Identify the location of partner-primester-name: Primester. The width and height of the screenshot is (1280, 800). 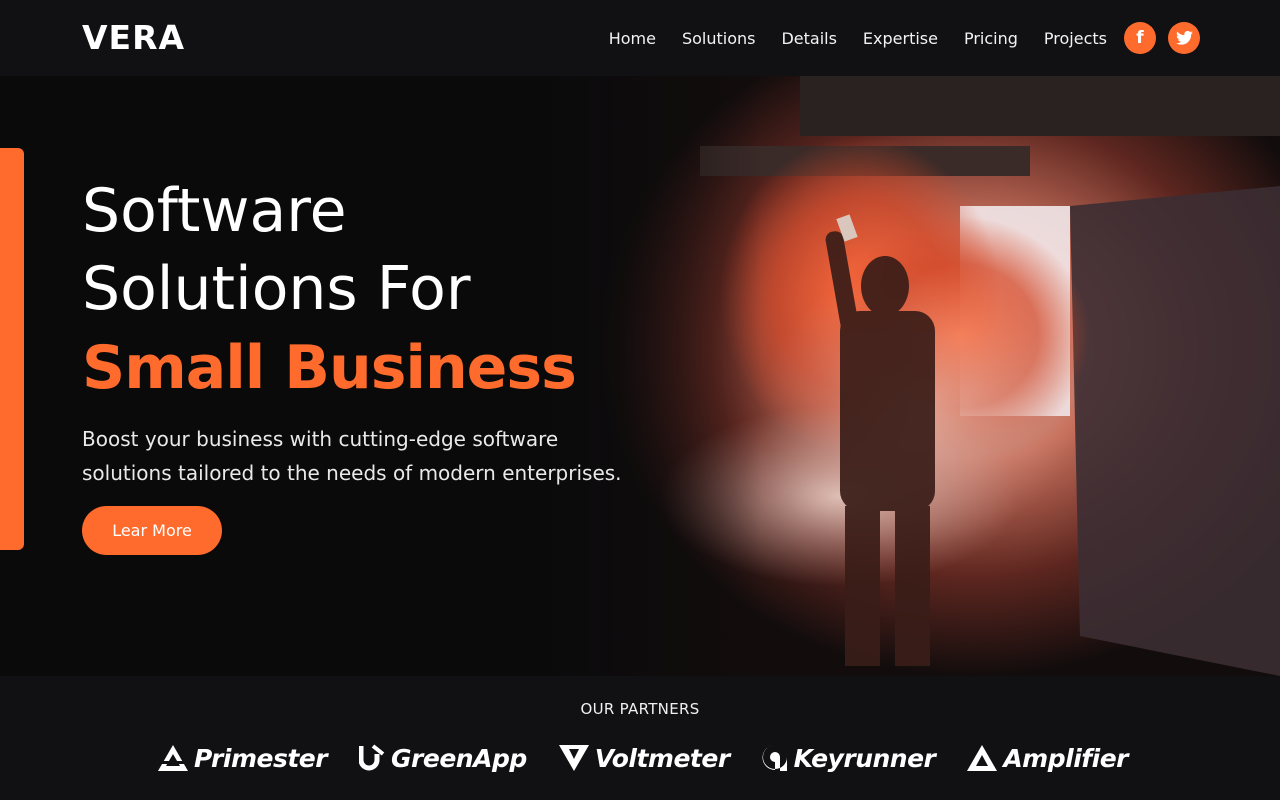
(261, 758).